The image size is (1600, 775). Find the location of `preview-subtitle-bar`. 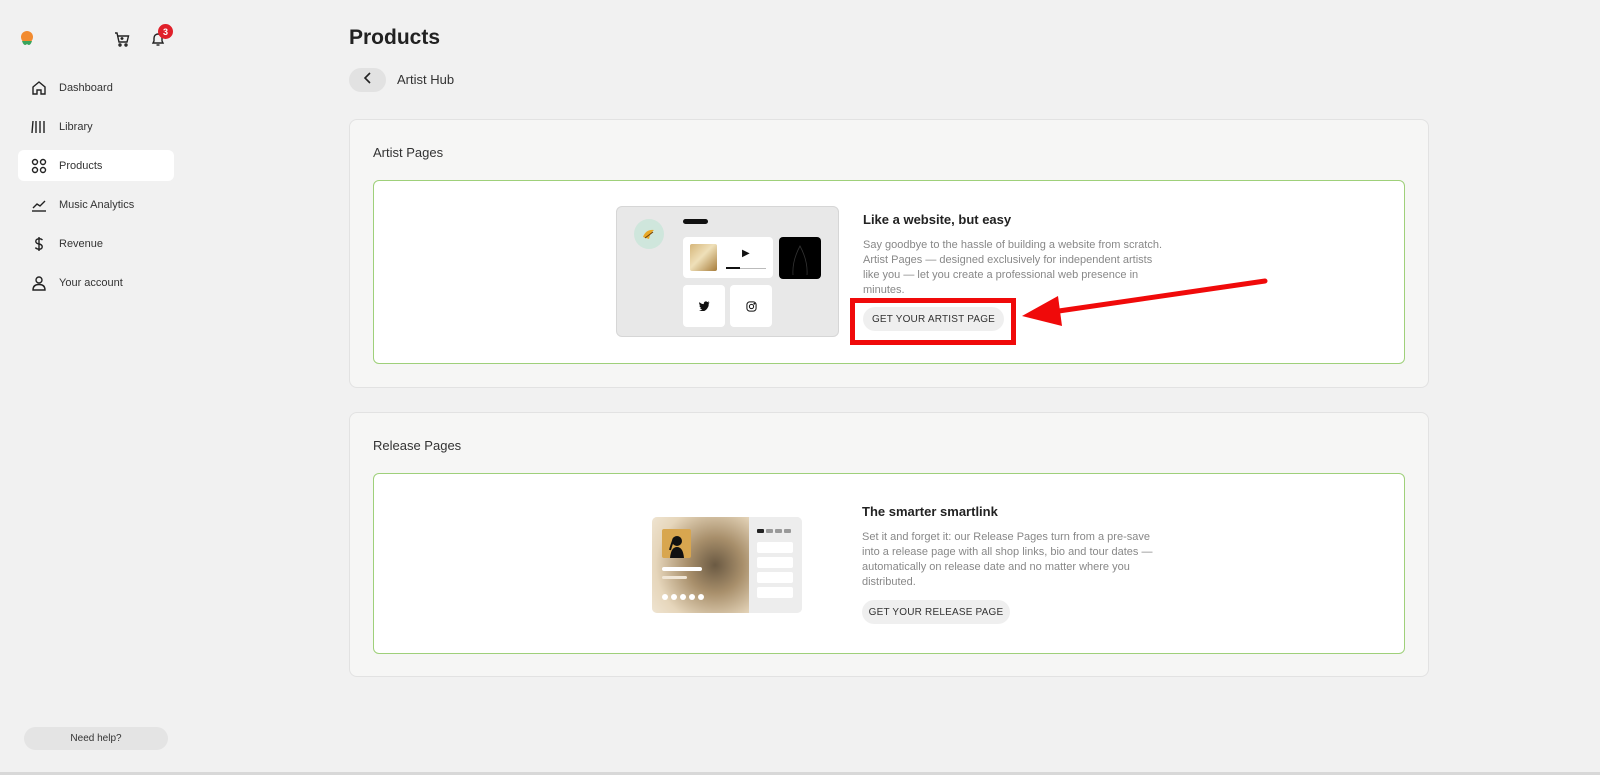

preview-subtitle-bar is located at coordinates (674, 577).